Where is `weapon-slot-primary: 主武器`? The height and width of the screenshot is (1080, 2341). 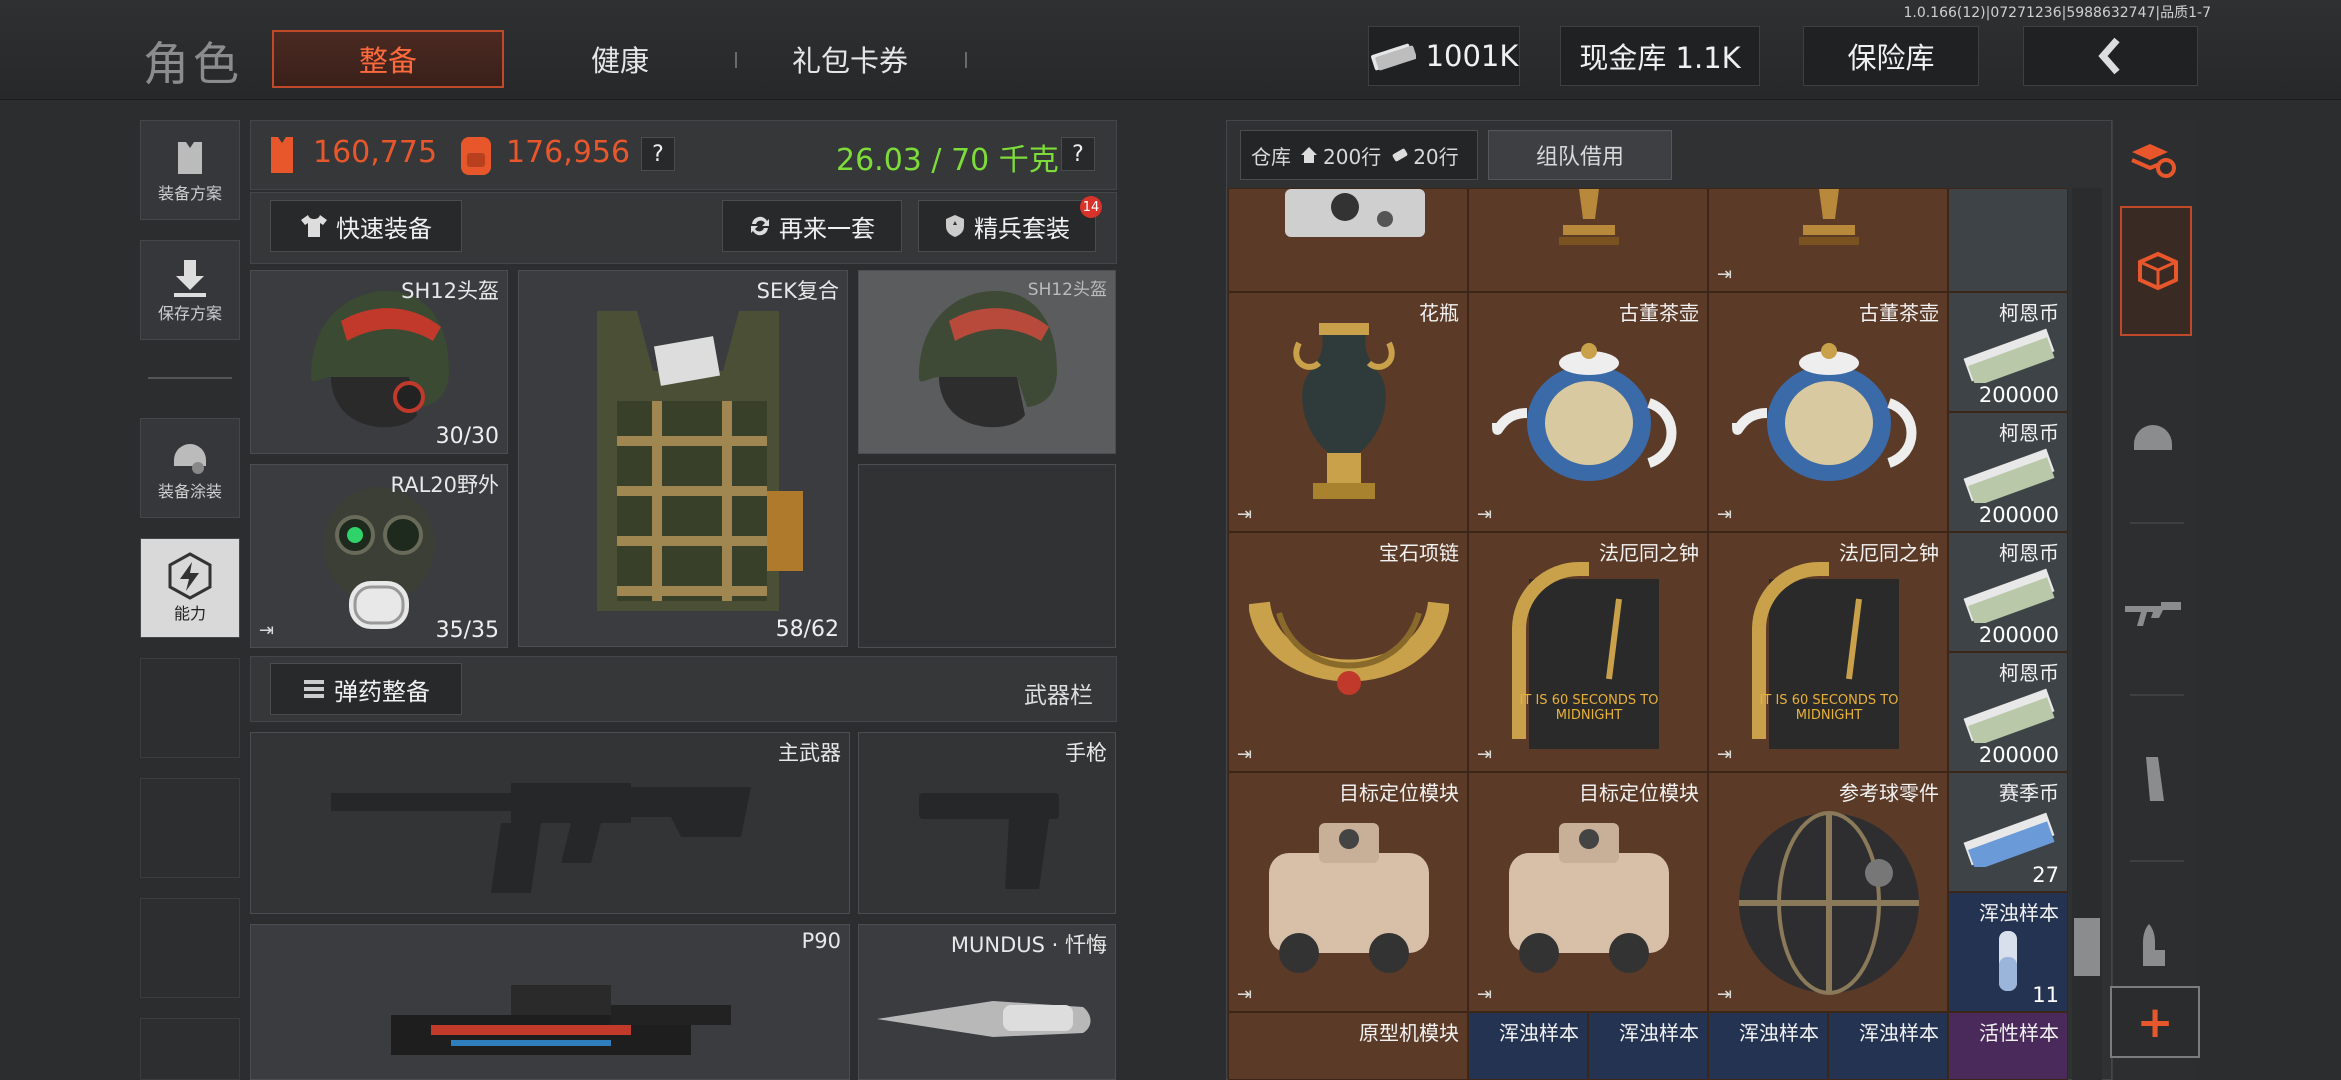 weapon-slot-primary: 主武器 is located at coordinates (550, 823).